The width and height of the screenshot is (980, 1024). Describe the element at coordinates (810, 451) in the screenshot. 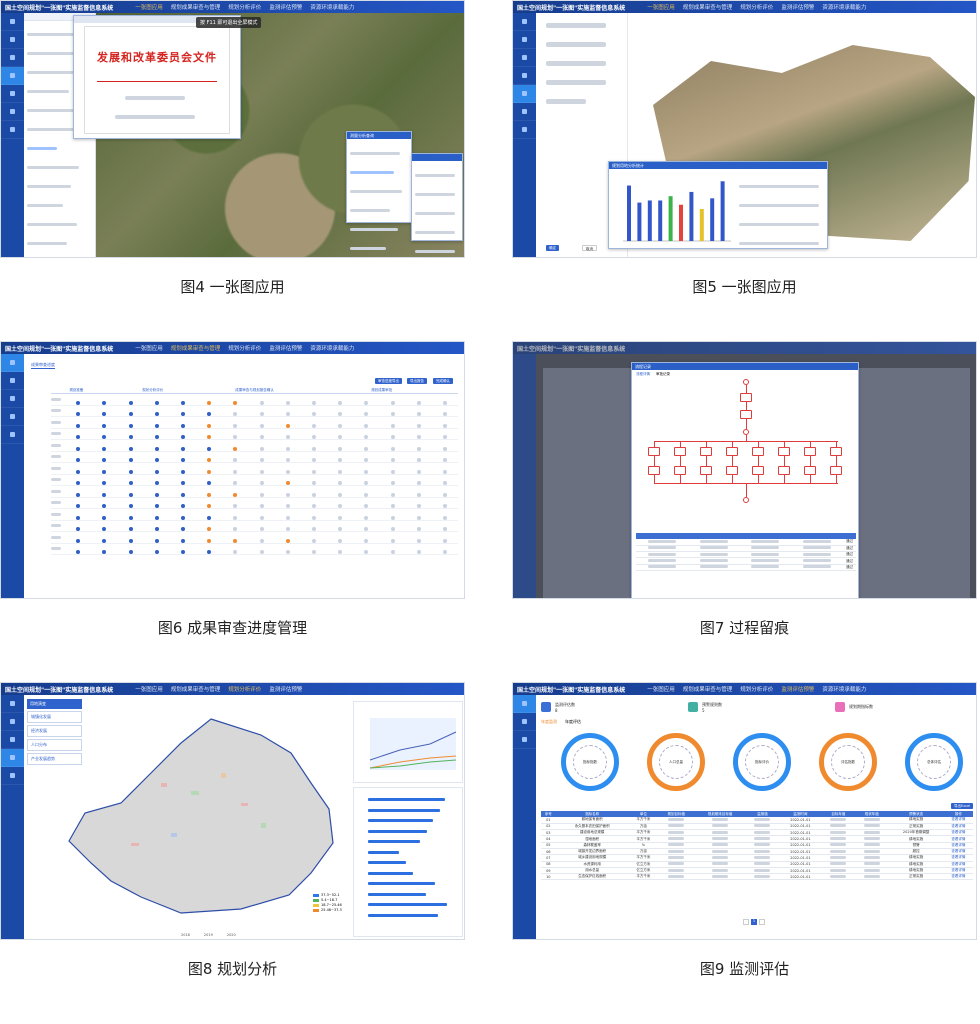

I see `flow-node` at that location.